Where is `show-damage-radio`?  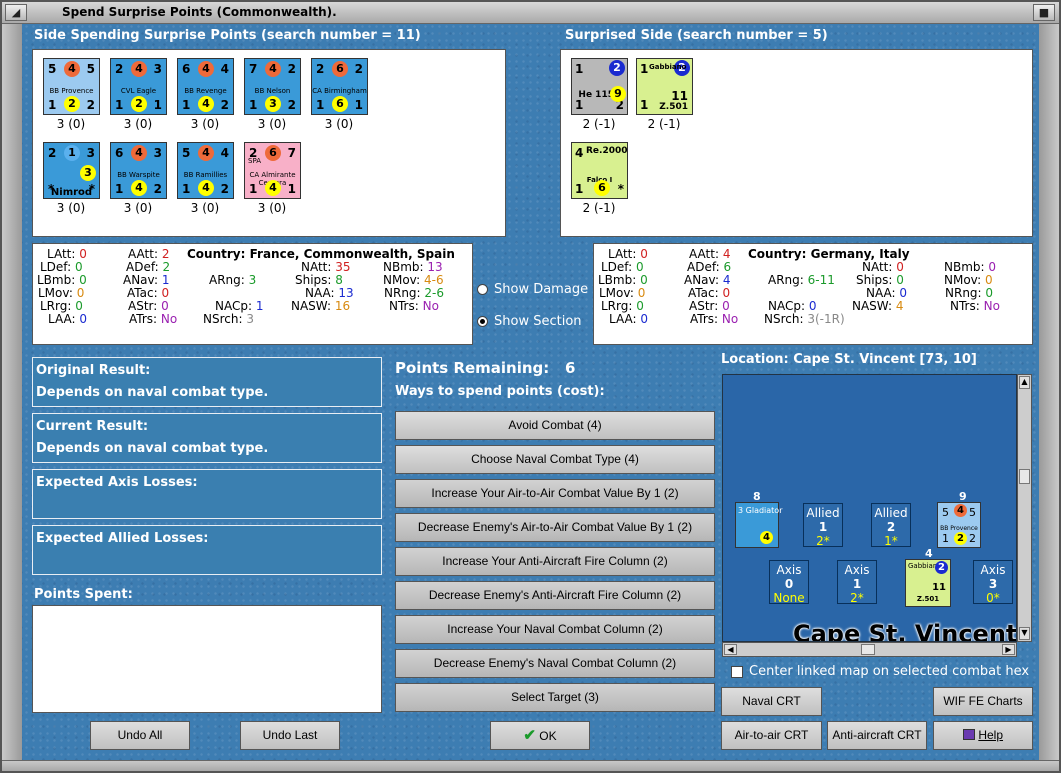
show-damage-radio is located at coordinates (482, 289).